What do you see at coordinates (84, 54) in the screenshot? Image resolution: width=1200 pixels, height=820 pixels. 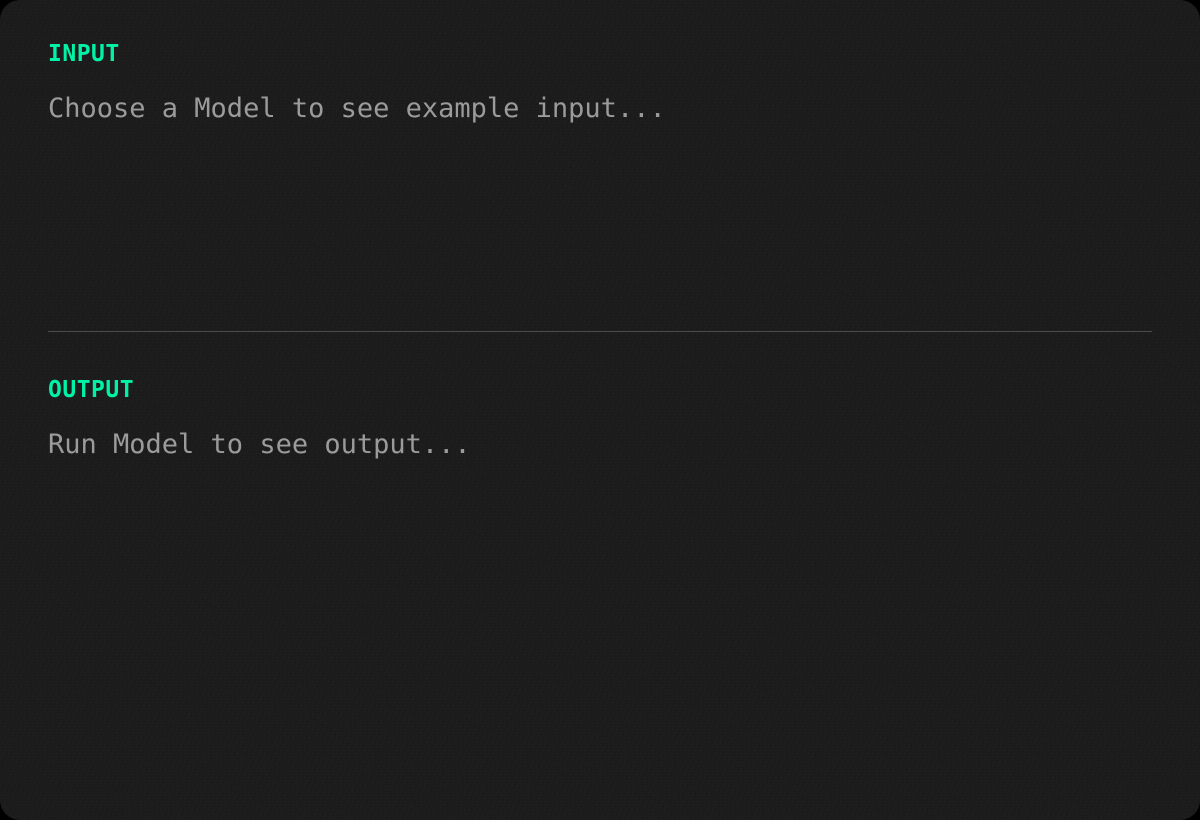 I see `input-section-label: INPUT` at bounding box center [84, 54].